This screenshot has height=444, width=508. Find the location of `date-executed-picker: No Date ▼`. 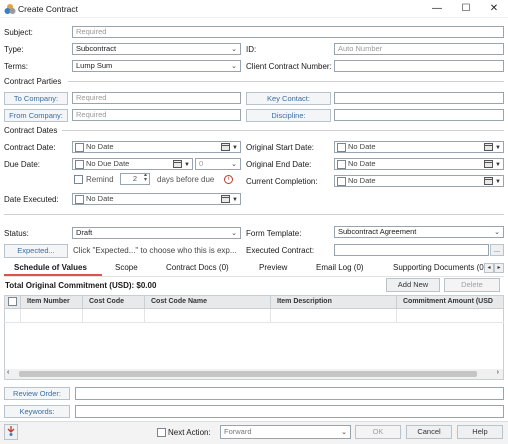

date-executed-picker: No Date ▼ is located at coordinates (156, 199).